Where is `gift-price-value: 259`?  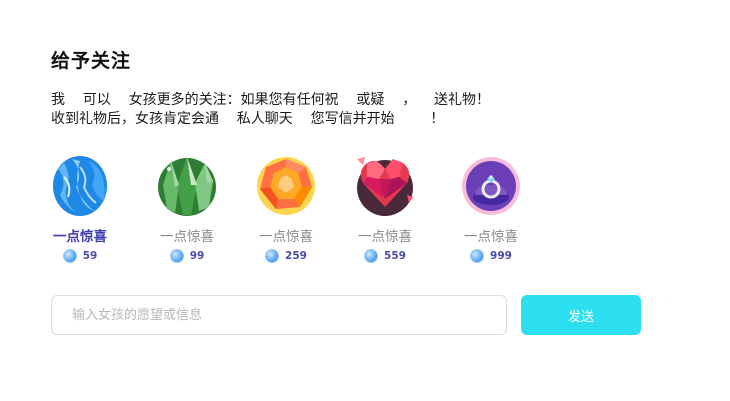
gift-price-value: 259 is located at coordinates (296, 256).